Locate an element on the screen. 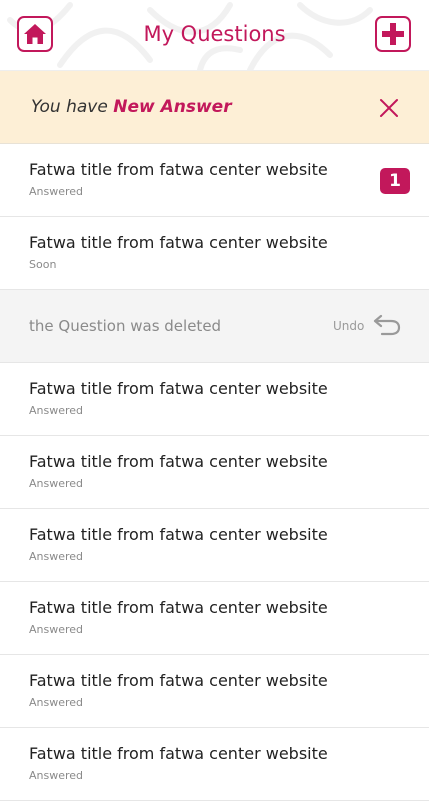  new-answer-banner: You have New Answer is located at coordinates (214, 107).